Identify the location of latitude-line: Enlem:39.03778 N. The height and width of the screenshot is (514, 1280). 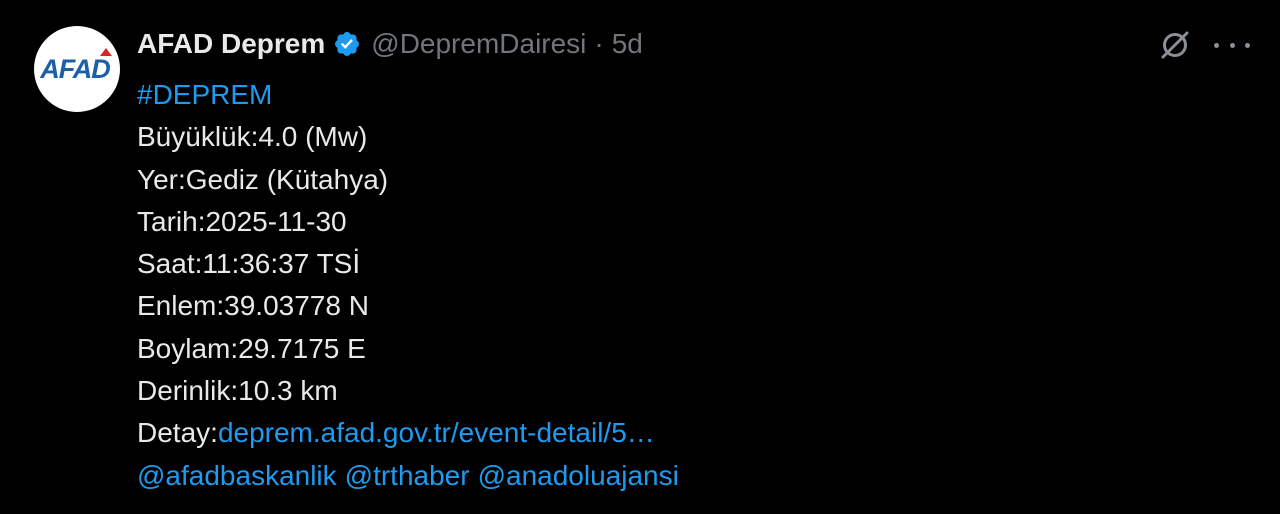
(253, 306).